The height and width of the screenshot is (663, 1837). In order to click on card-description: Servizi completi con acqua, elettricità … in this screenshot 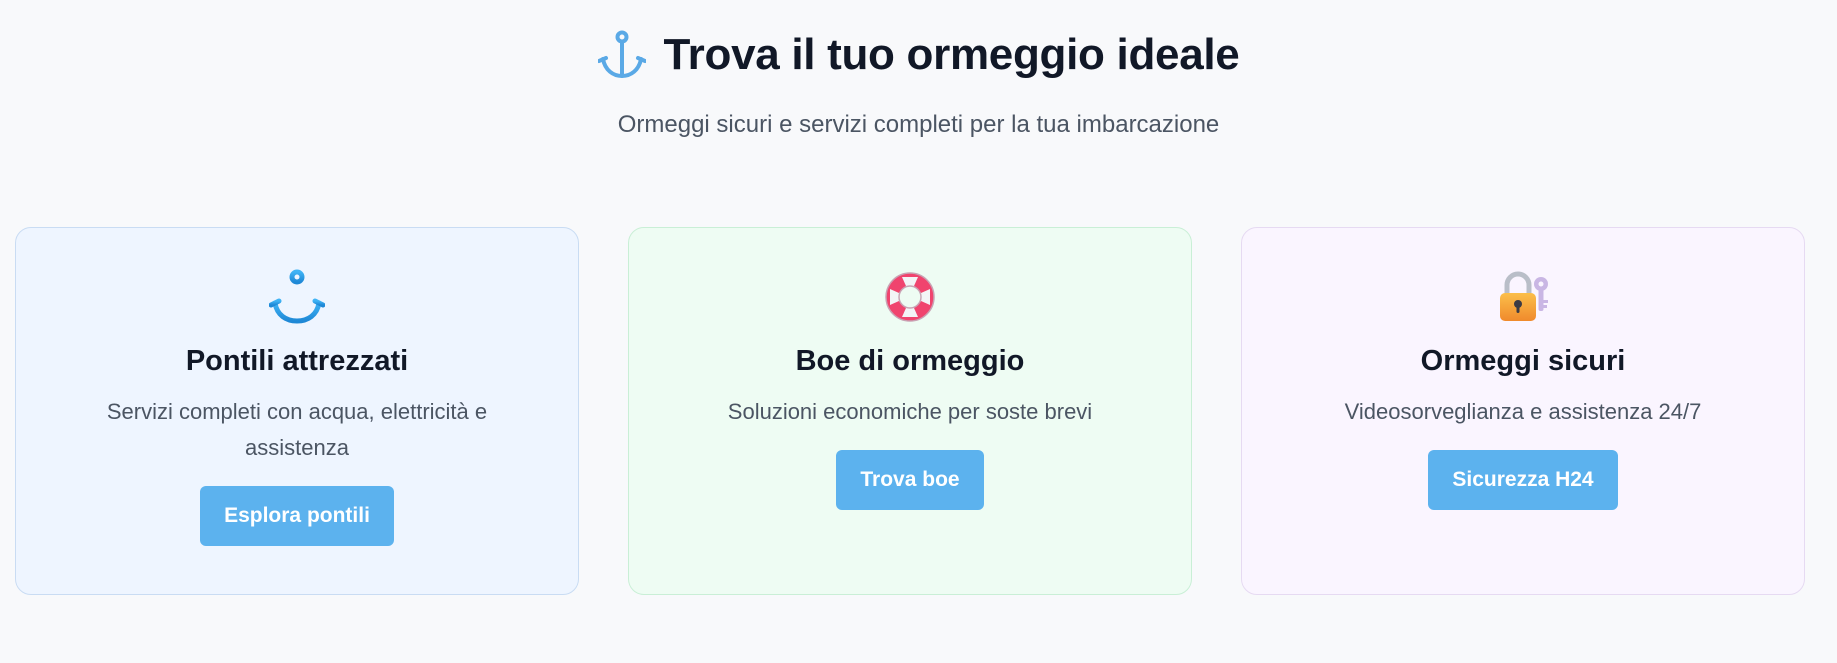, I will do `click(297, 429)`.